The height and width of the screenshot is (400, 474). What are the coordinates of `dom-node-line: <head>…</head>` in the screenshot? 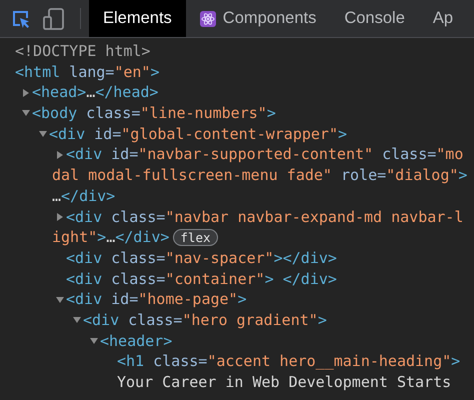 It's located at (95, 93).